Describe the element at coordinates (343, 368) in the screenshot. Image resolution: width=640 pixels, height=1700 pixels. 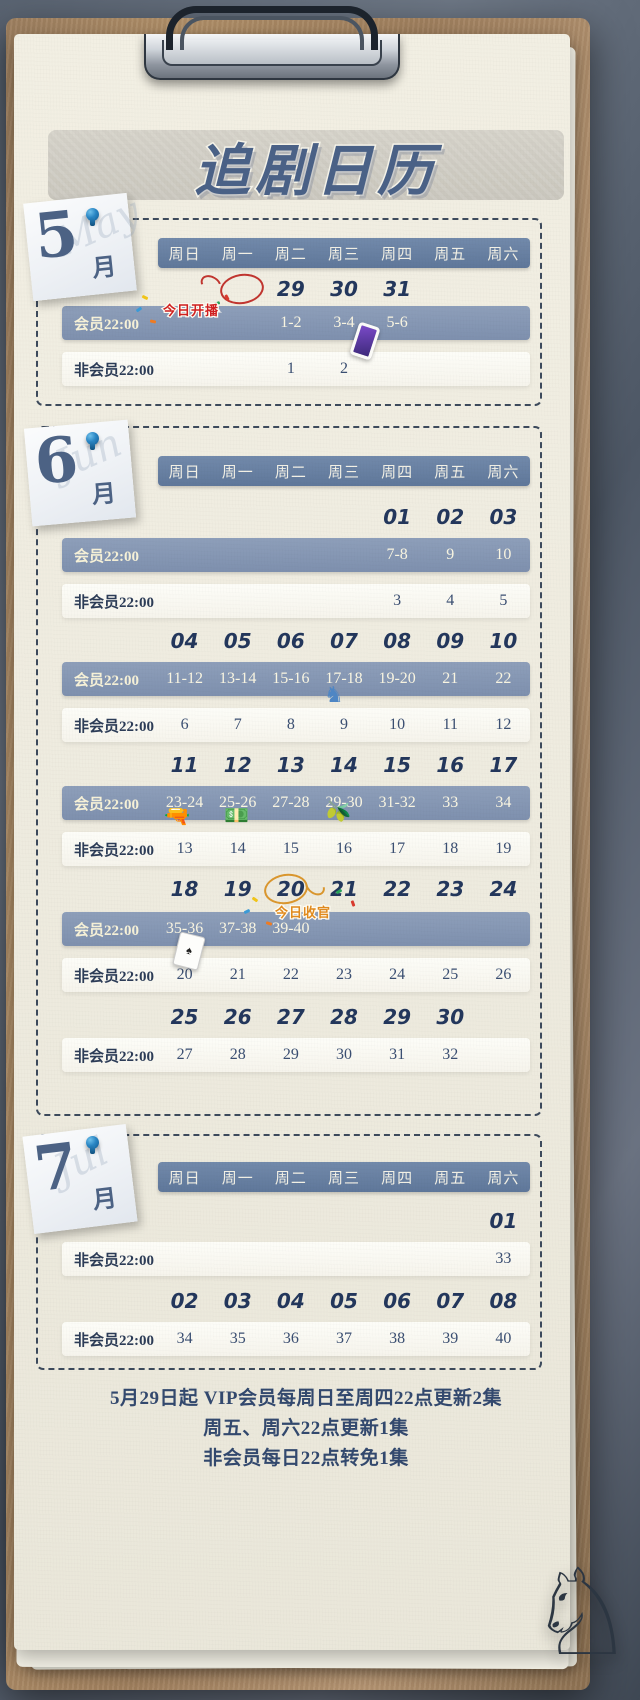
I see `free-episode-cell: 2` at that location.